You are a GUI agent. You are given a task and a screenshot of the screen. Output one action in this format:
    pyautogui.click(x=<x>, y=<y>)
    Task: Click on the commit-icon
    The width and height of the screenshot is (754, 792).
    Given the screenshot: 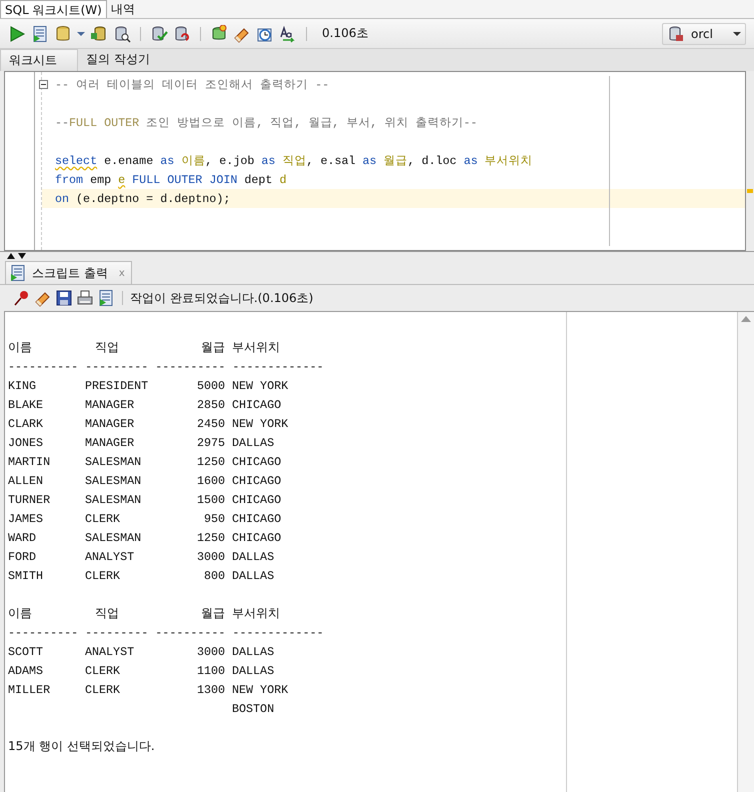 What is the action you would take?
    pyautogui.click(x=159, y=33)
    